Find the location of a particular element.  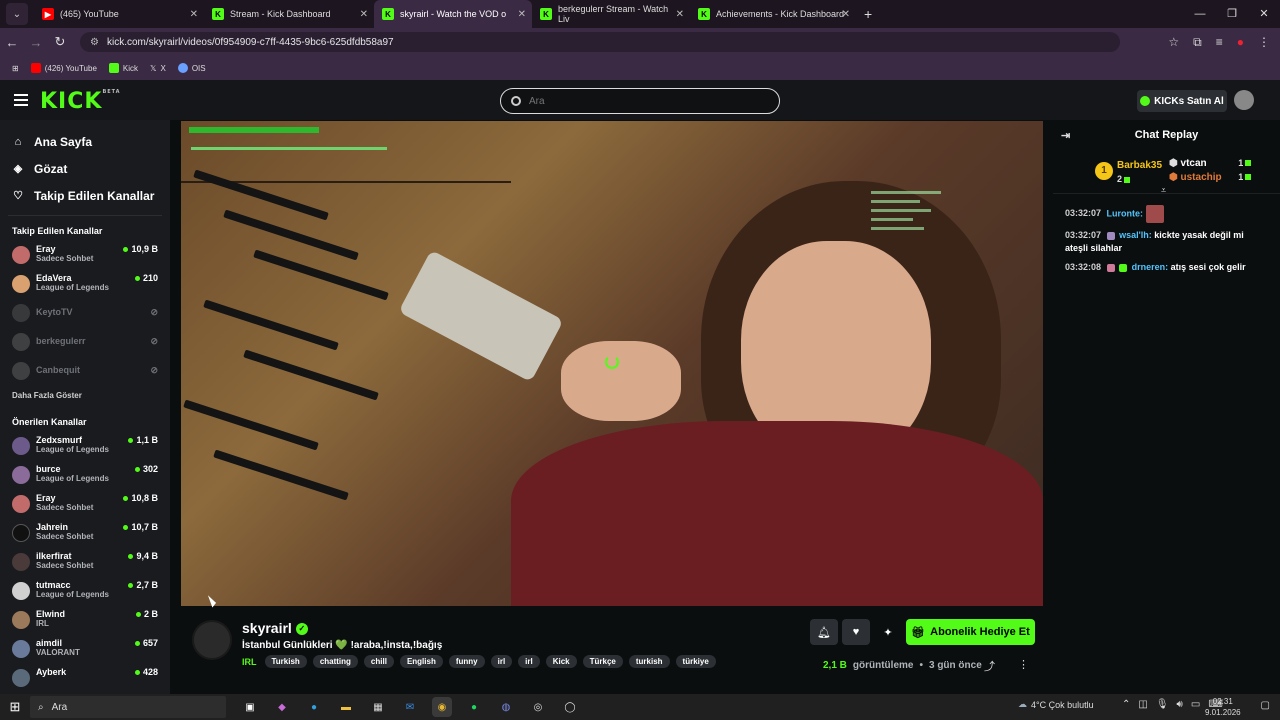

more-options-icon: ⋮ is located at coordinates (1023, 664).